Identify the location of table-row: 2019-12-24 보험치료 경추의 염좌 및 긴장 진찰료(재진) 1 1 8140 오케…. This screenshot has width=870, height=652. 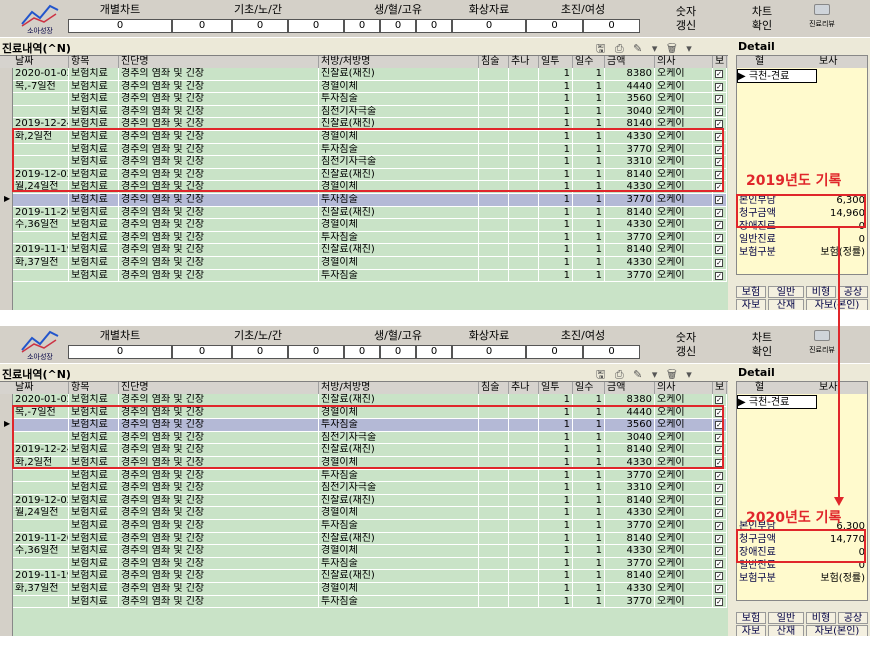
(364, 124).